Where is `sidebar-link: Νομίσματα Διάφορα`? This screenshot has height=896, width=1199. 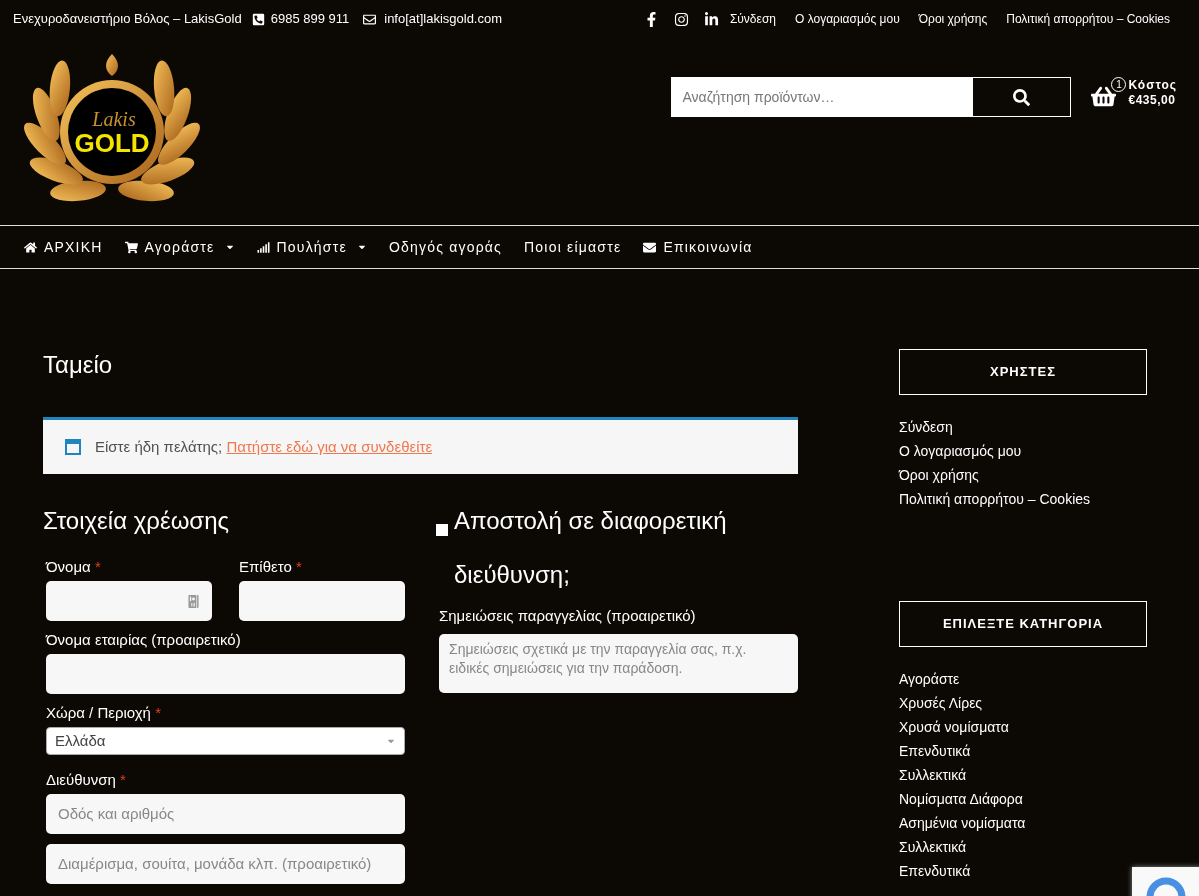
sidebar-link: Νομίσματα Διάφορα is located at coordinates (961, 799).